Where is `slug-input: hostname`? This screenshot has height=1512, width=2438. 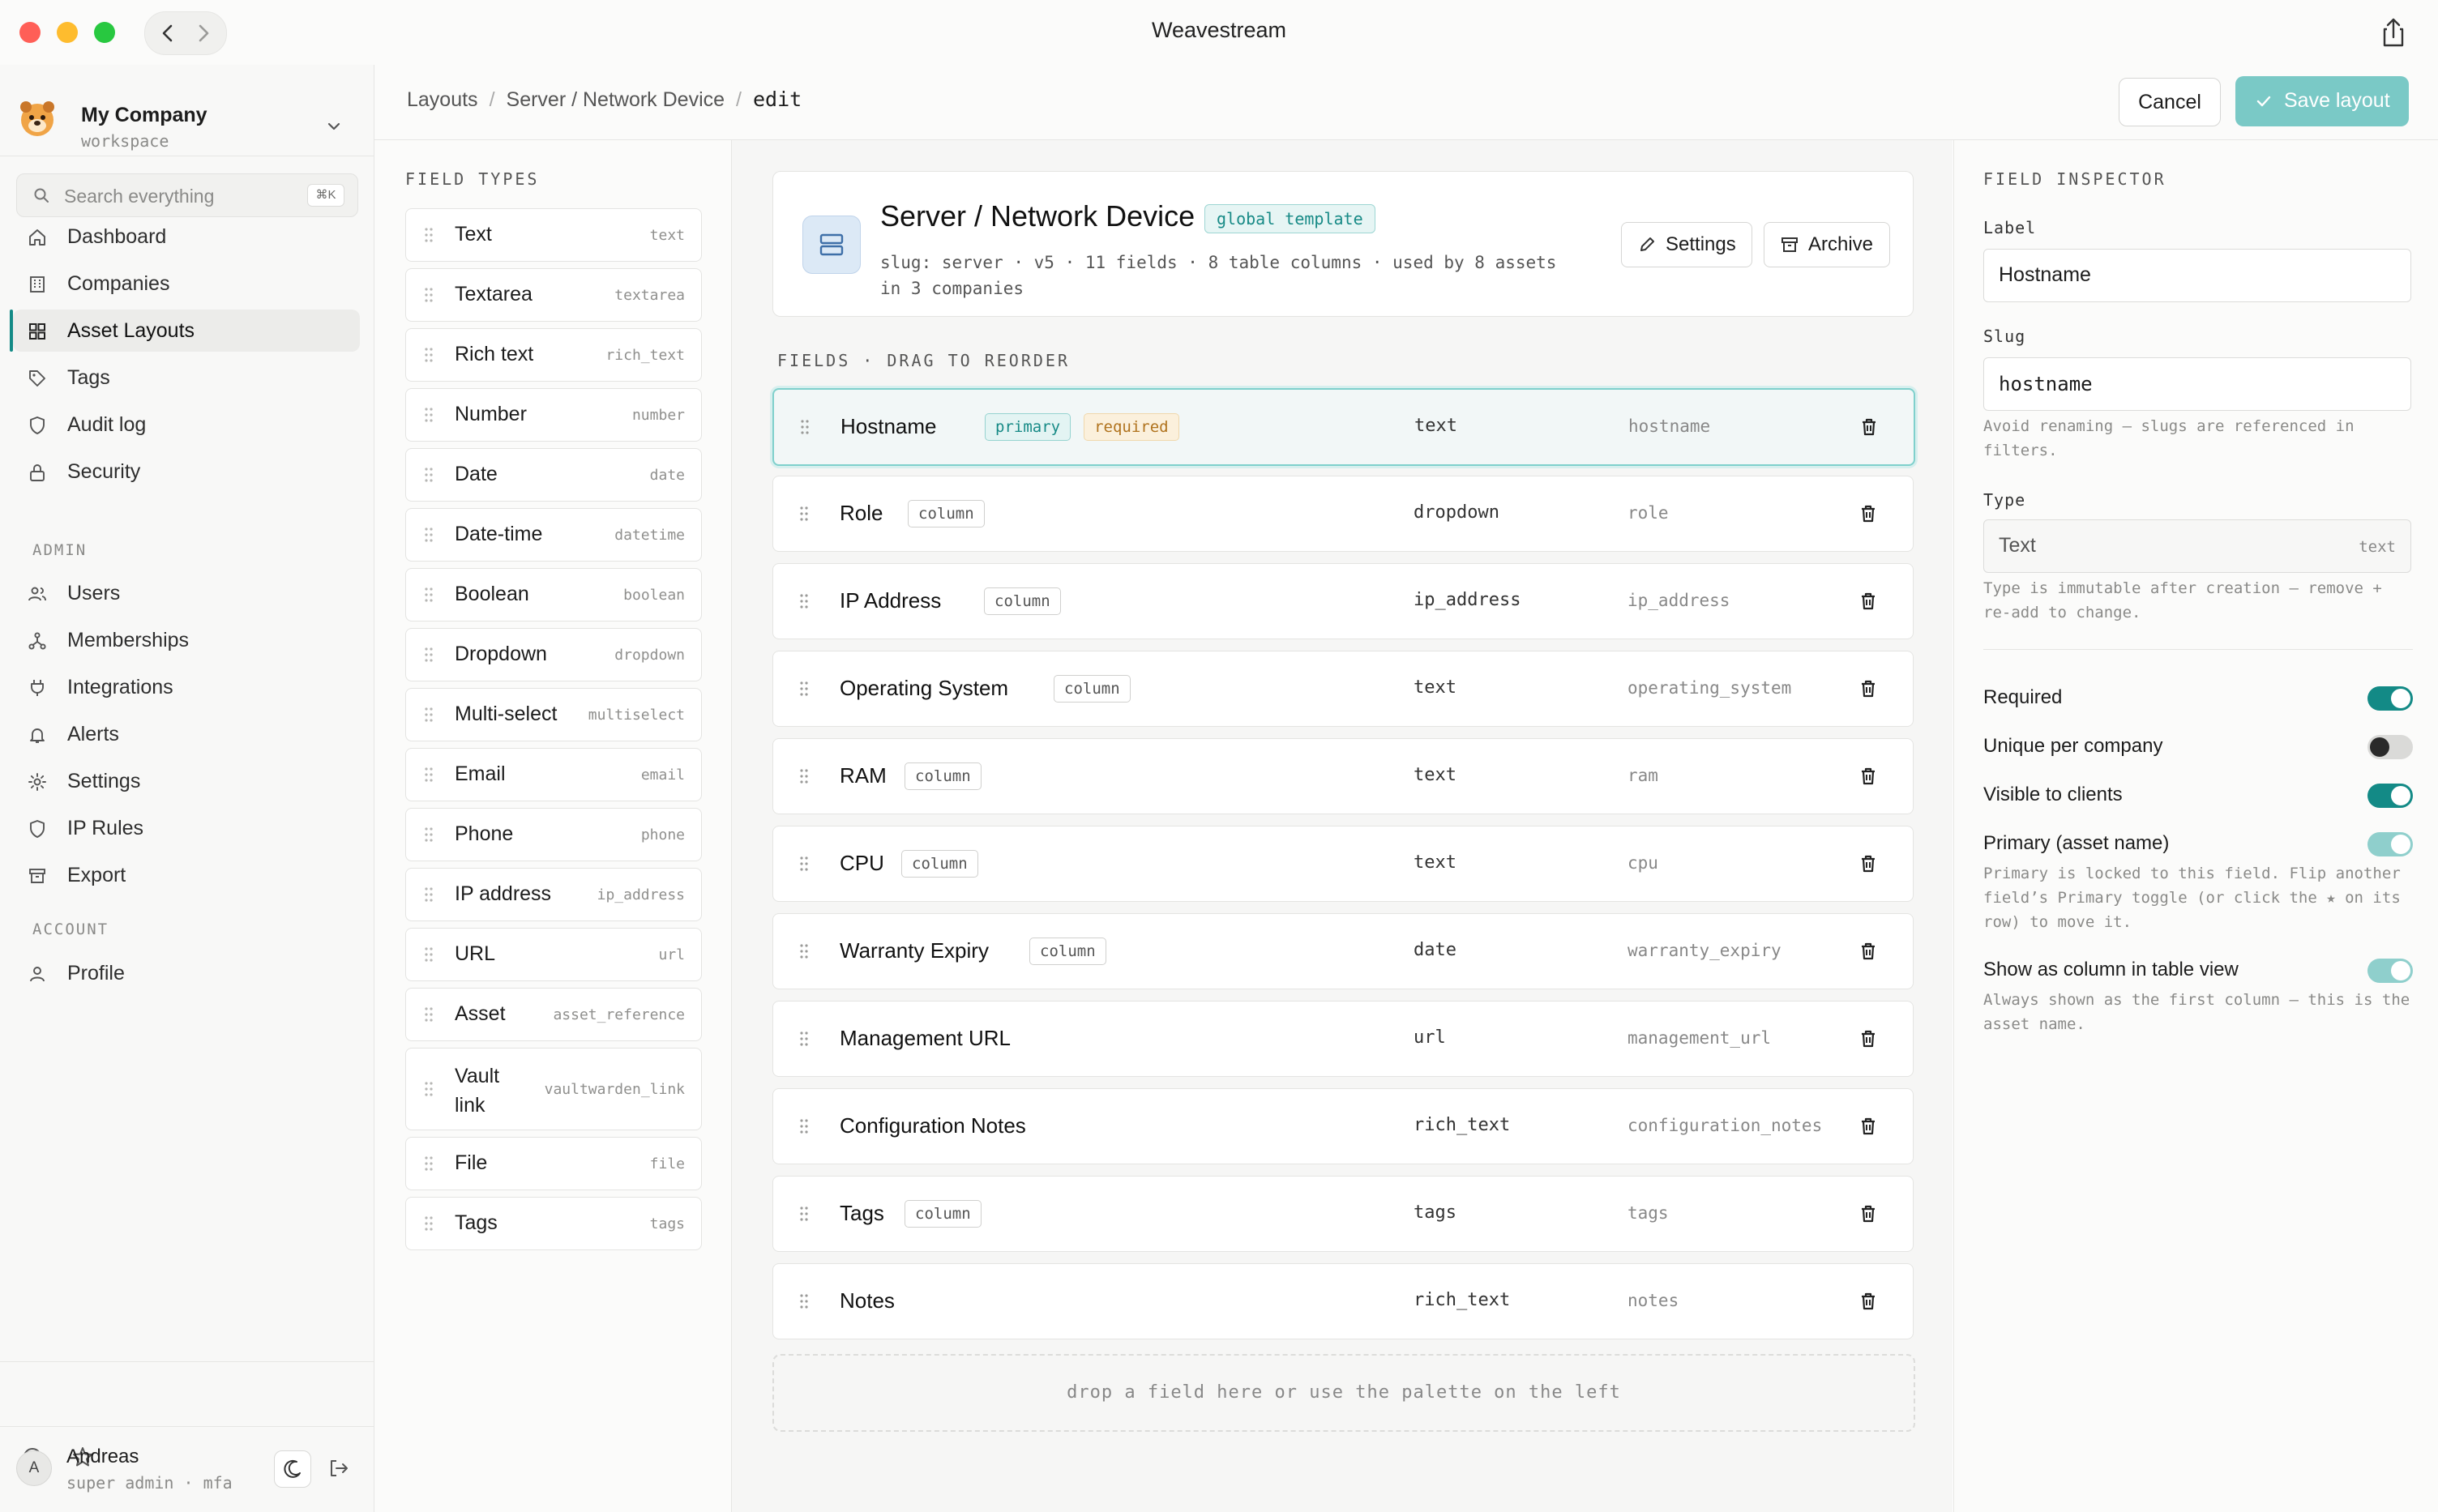 slug-input: hostname is located at coordinates (2197, 384).